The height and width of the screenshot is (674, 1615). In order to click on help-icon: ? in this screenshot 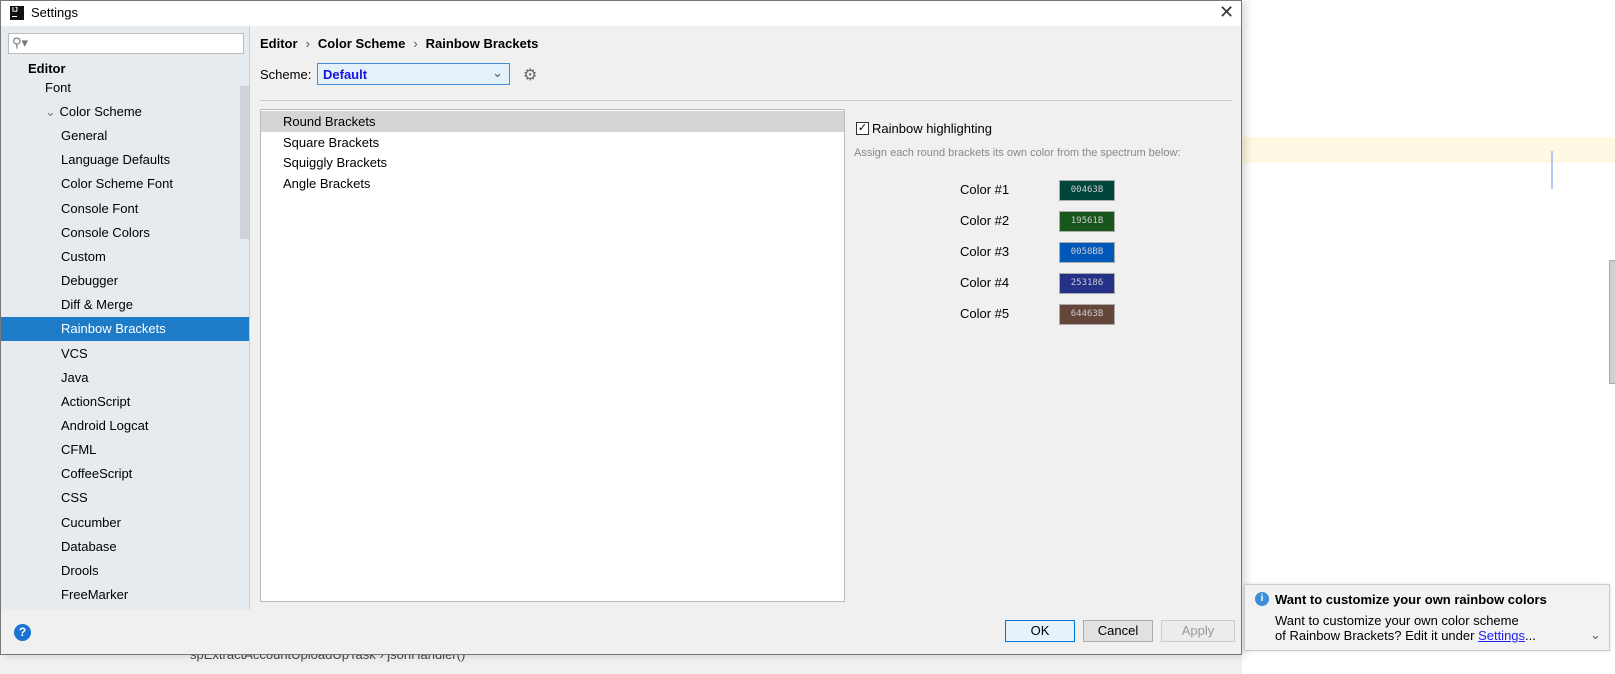, I will do `click(22, 632)`.